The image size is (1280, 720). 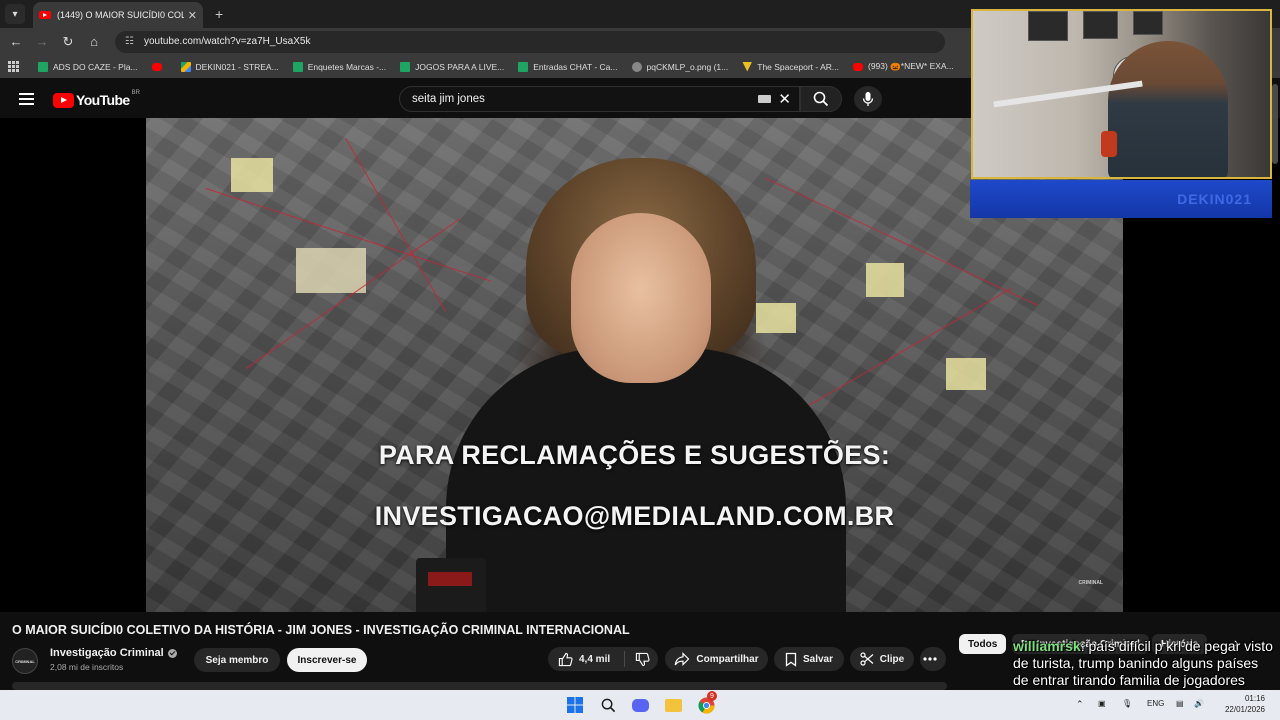 I want to click on chrome-icon: 9, so click(x=707, y=702).